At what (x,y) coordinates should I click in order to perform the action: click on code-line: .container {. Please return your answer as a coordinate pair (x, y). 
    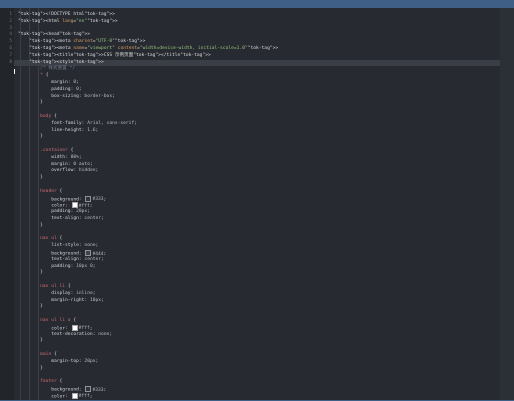
    Looking at the image, I should click on (257, 151).